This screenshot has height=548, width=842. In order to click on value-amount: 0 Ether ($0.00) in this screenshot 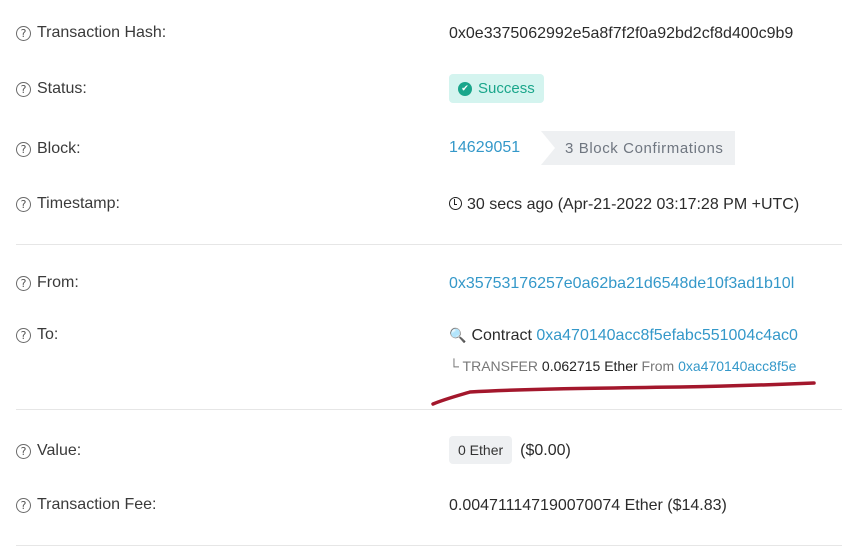, I will do `click(510, 450)`.